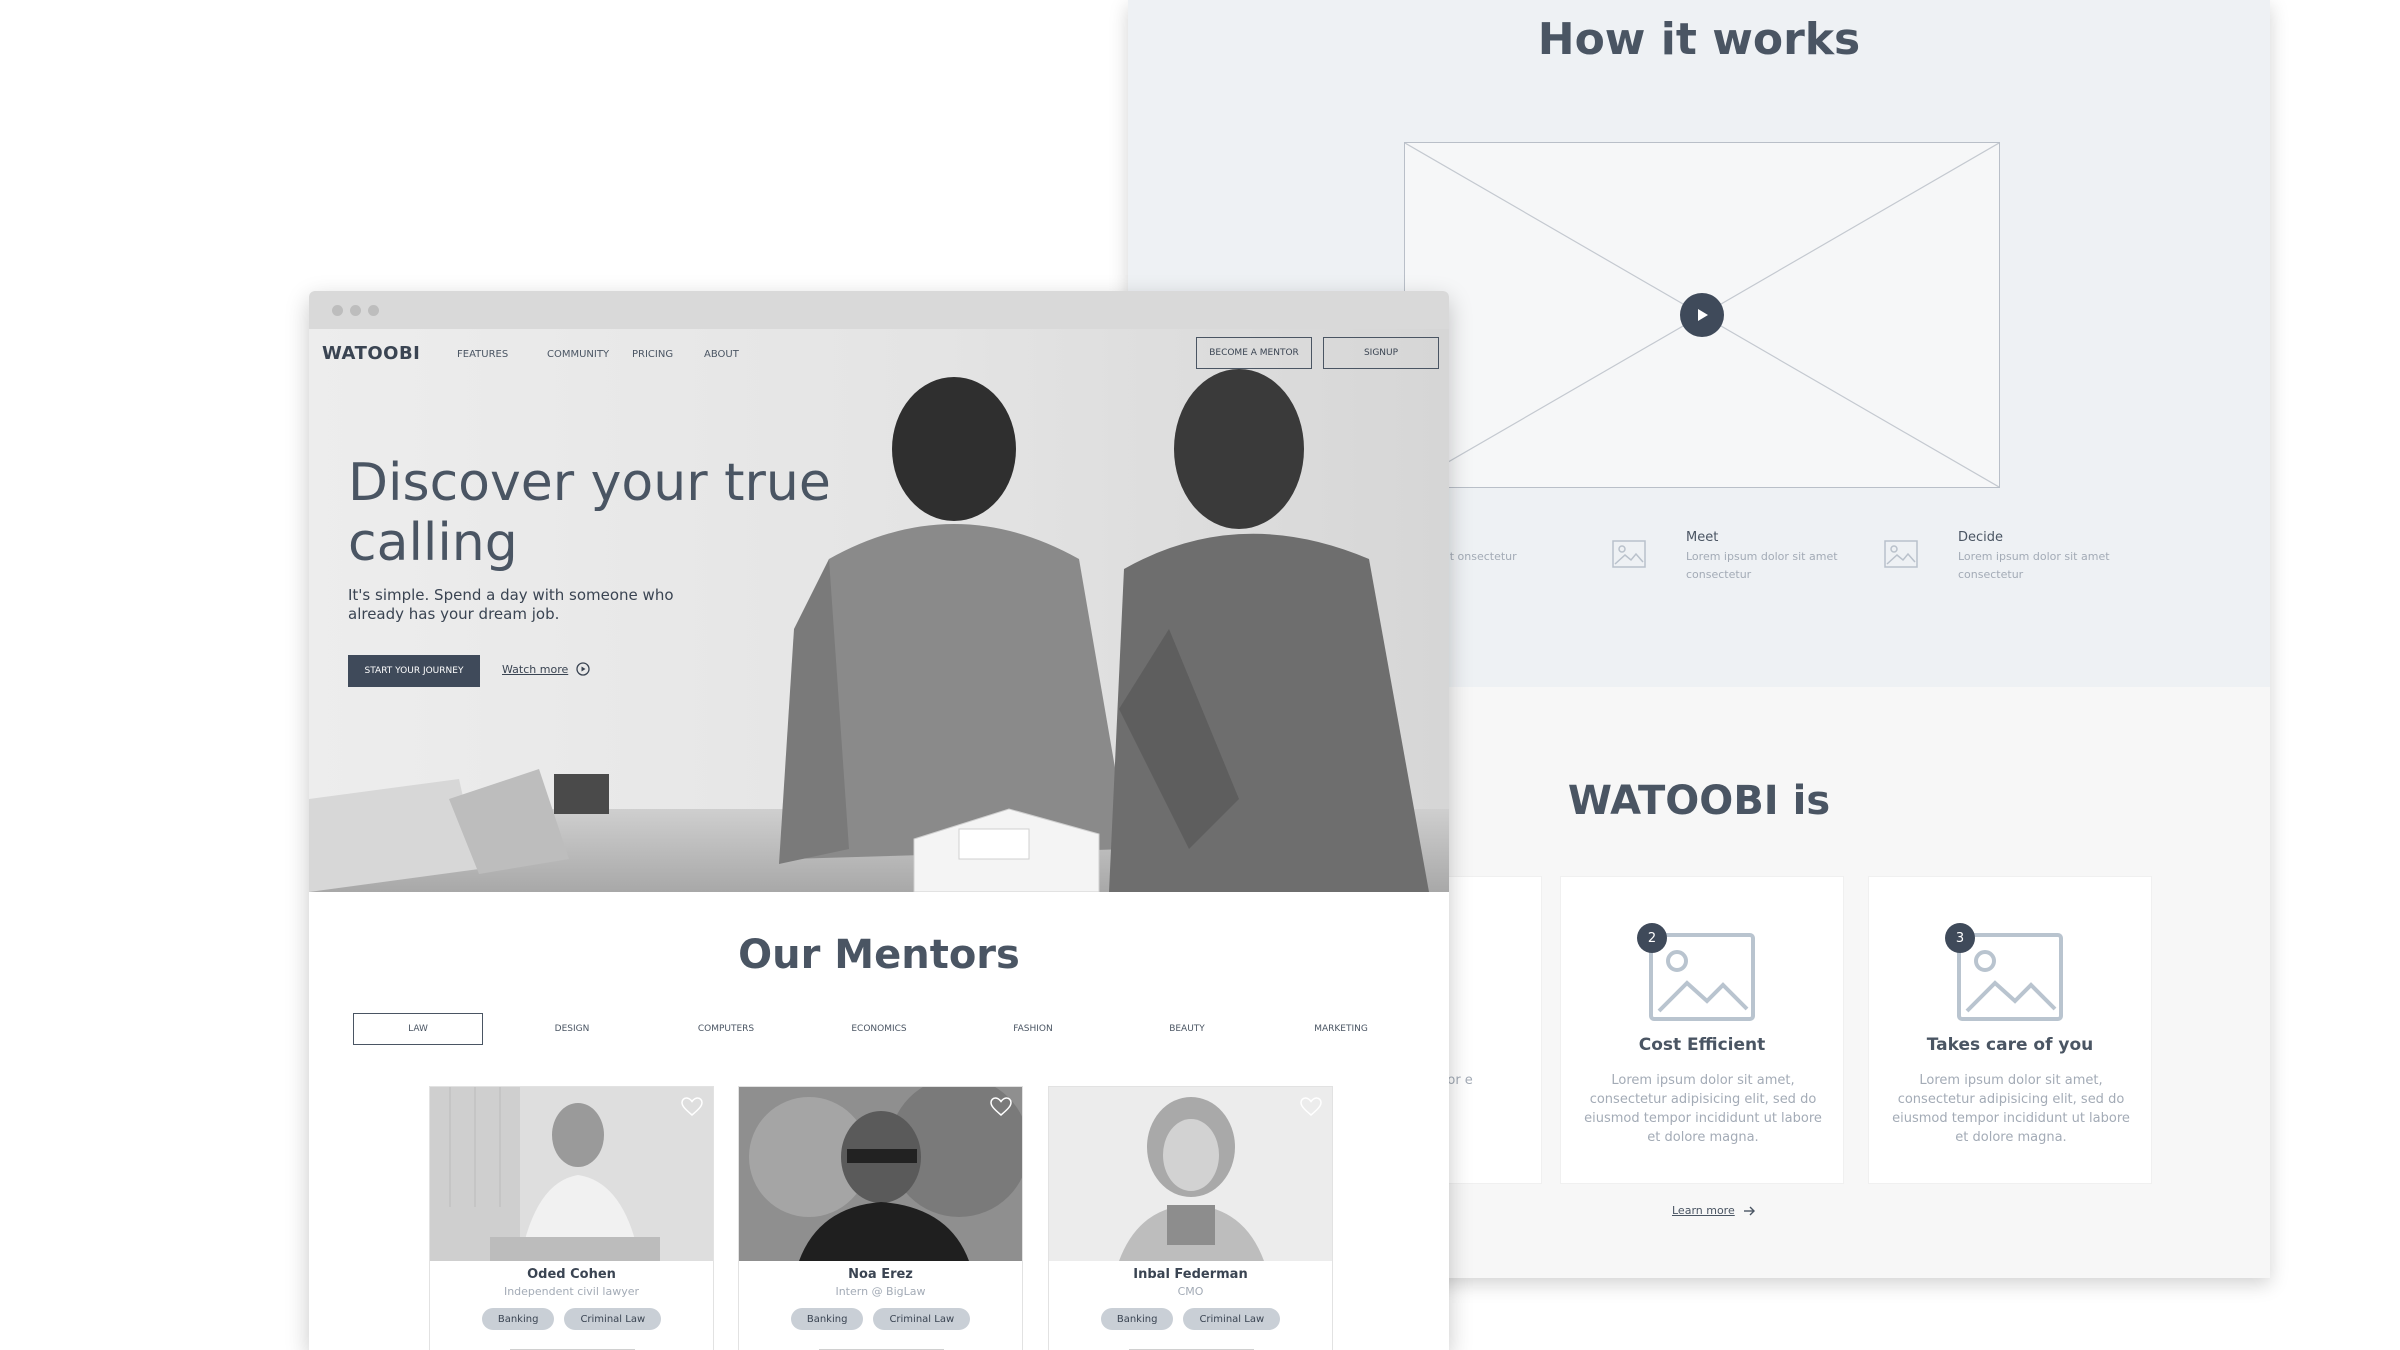 The image size is (2400, 1350). I want to click on tab-fashion: FASHION, so click(1033, 1029).